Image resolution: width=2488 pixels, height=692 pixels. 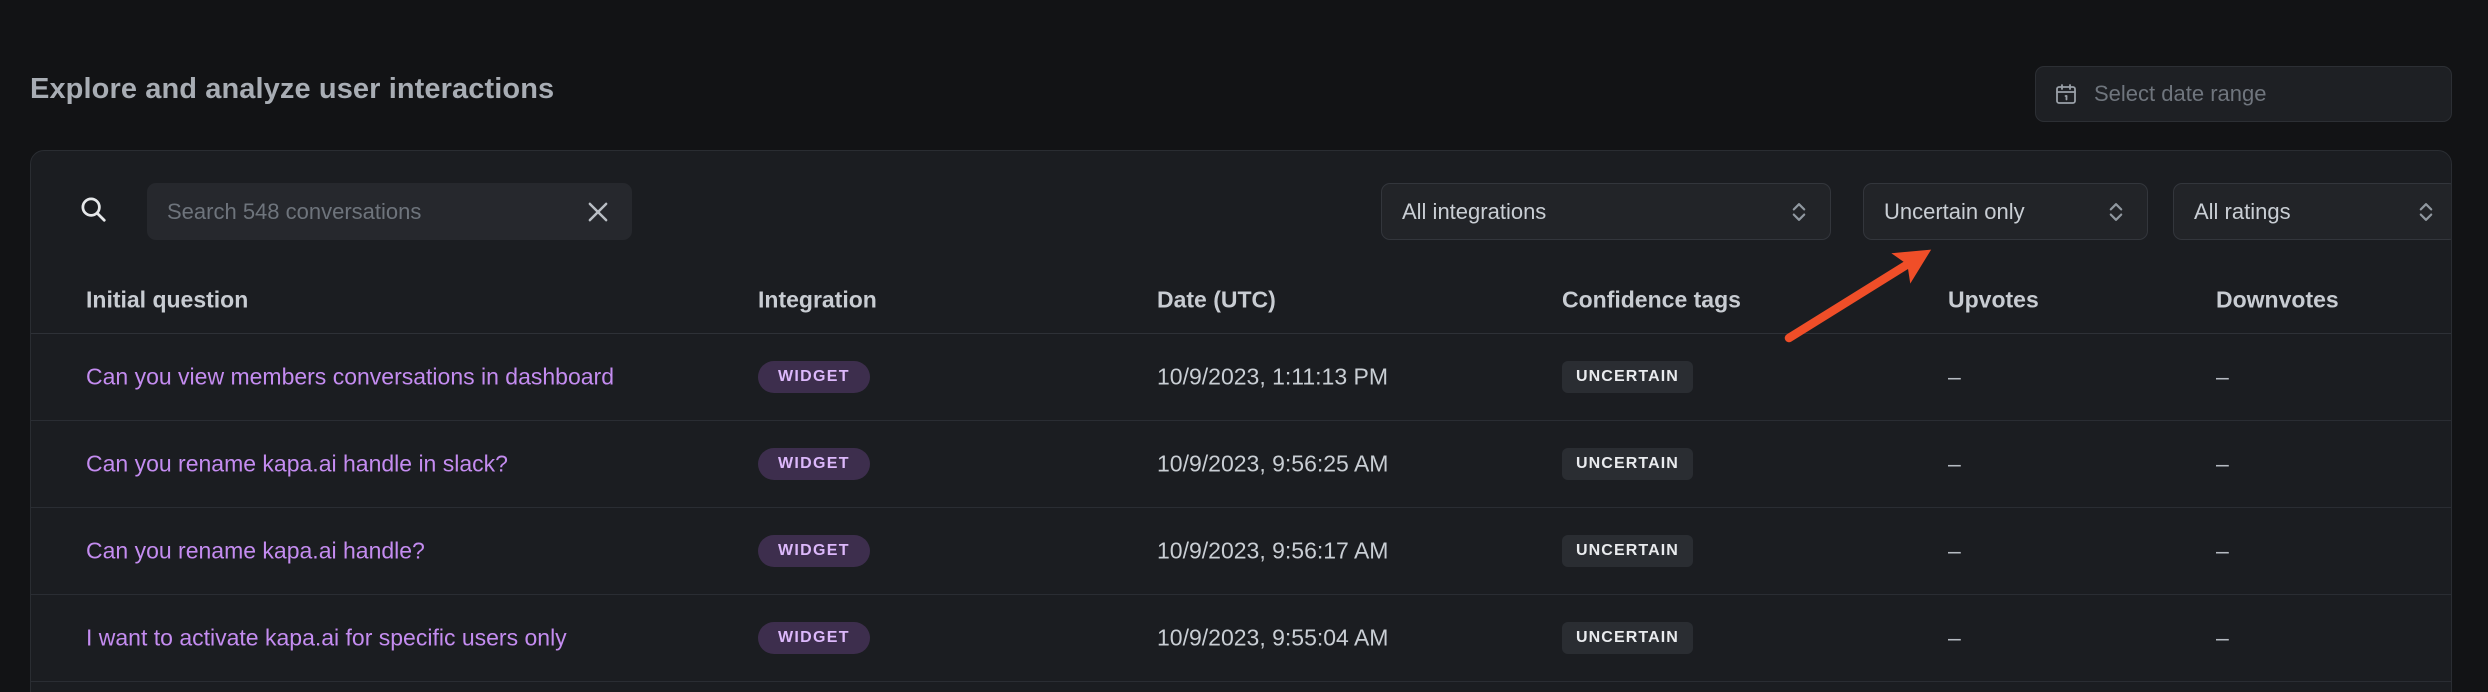 I want to click on column-header-upvotes: Upvotes, so click(x=1993, y=299).